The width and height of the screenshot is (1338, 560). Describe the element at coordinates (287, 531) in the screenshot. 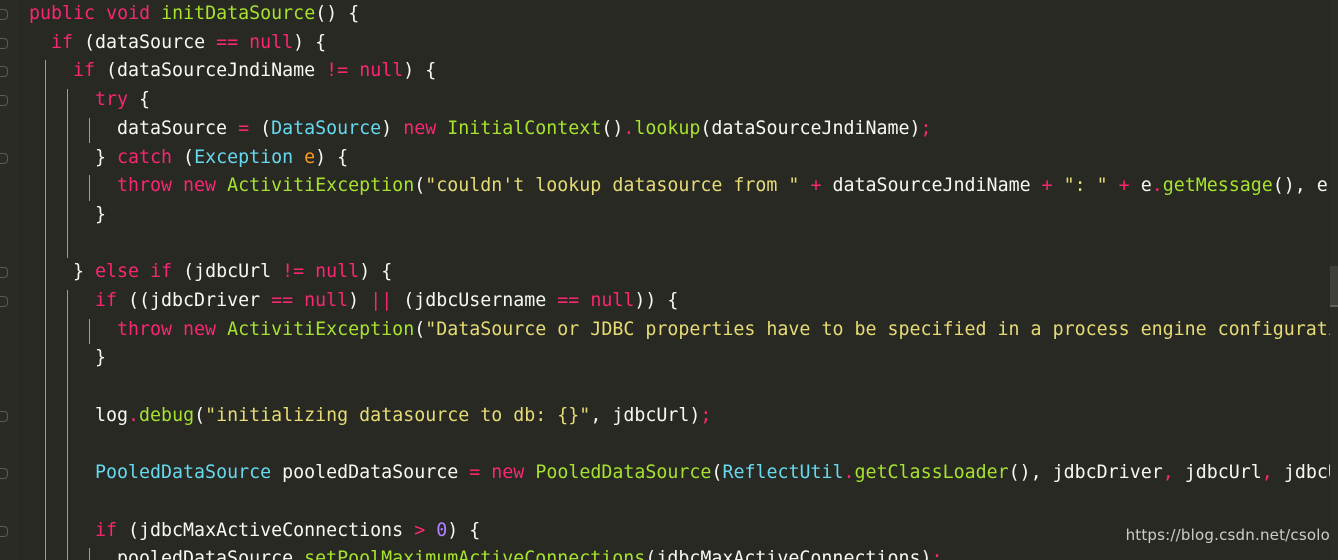

I see `code-line: if (jdbcMaxActiveConnections > 0) {` at that location.